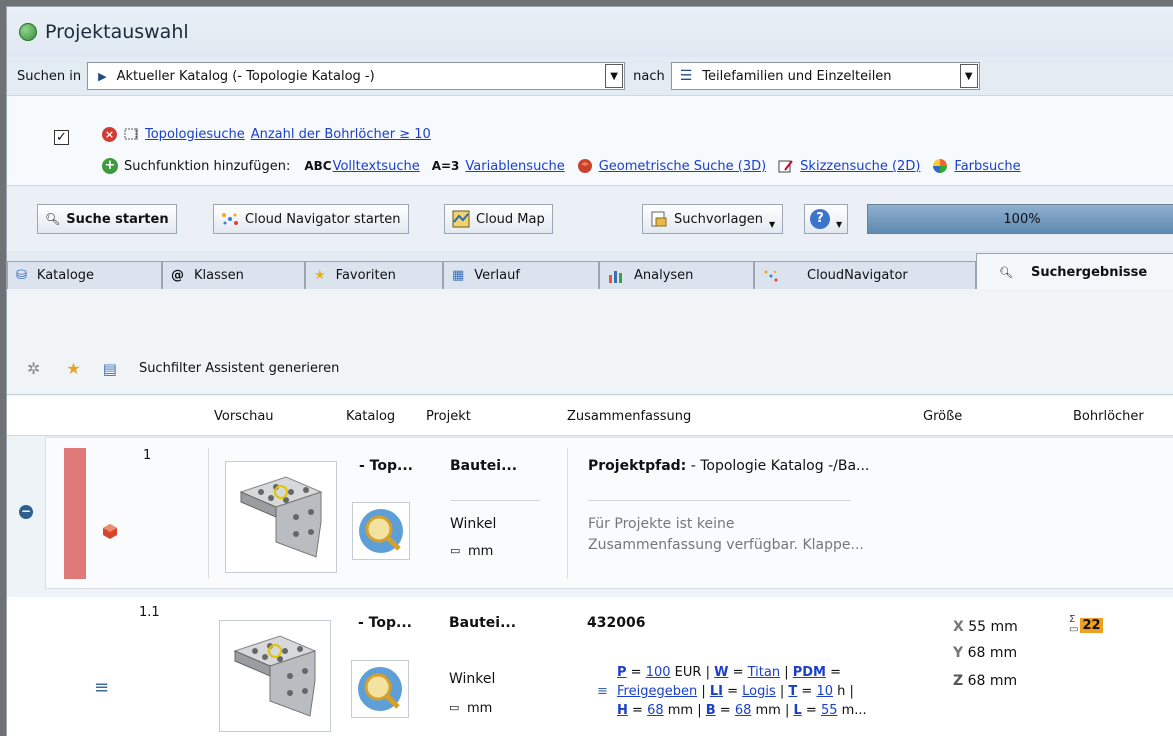 The width and height of the screenshot is (1173, 736). I want to click on search-type-select: ☰ Teilefamilien und Einzelteilen ▼, so click(825, 76).